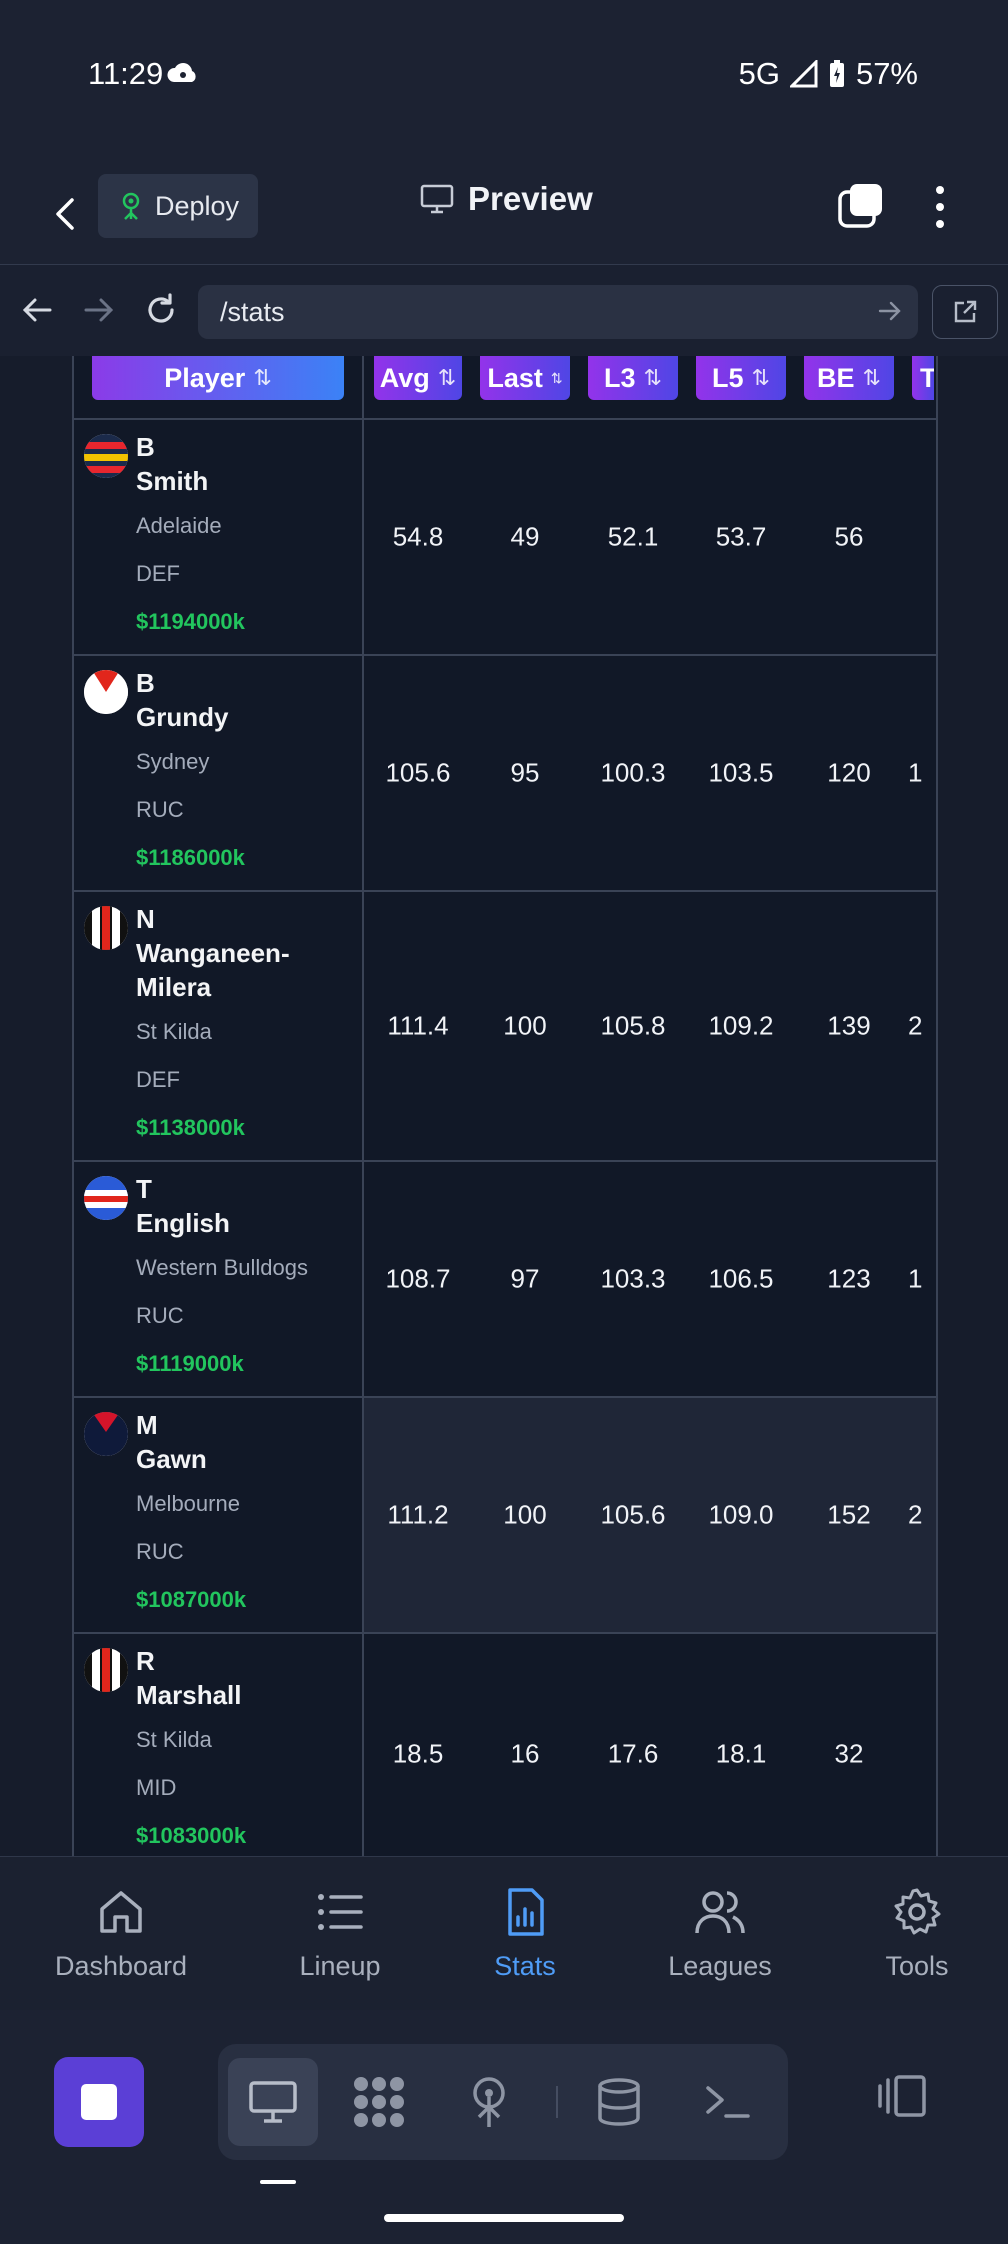  I want to click on player-last-name: Grundy, so click(182, 717).